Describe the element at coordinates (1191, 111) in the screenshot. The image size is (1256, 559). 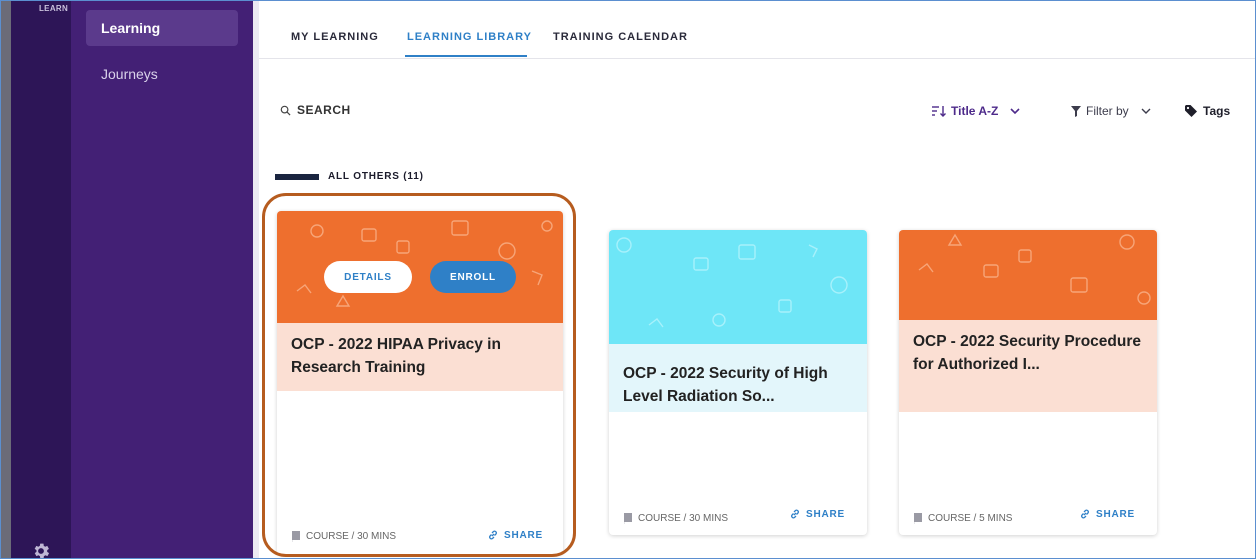
I see `tag-icon` at that location.